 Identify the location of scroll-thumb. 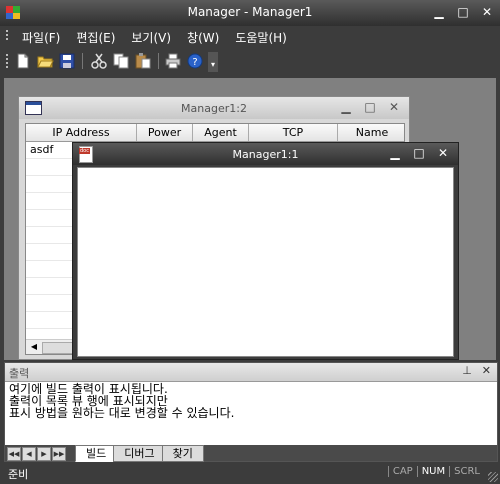
(58, 348).